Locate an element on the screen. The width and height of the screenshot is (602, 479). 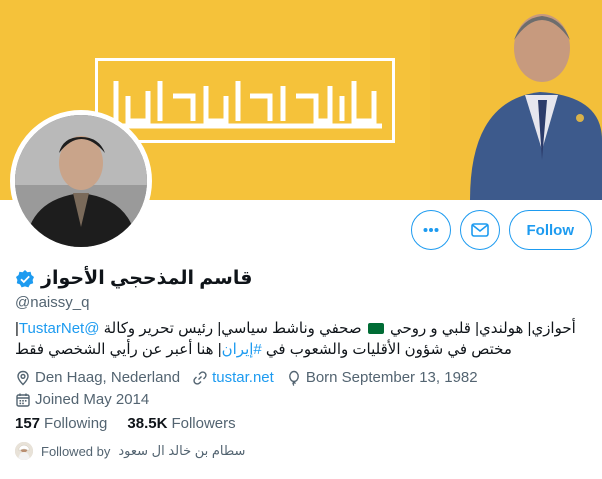
bio-mention-link: @TustarNet is located at coordinates (59, 328).